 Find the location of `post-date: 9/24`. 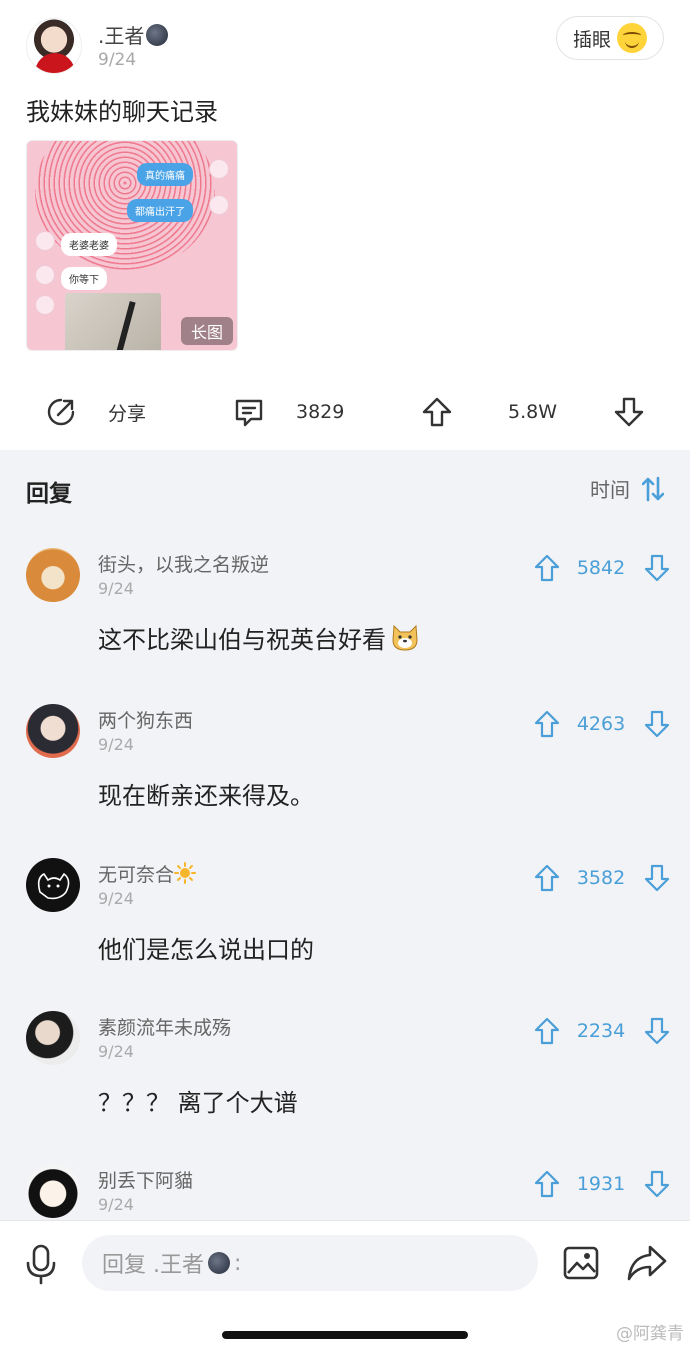

post-date: 9/24 is located at coordinates (117, 60).